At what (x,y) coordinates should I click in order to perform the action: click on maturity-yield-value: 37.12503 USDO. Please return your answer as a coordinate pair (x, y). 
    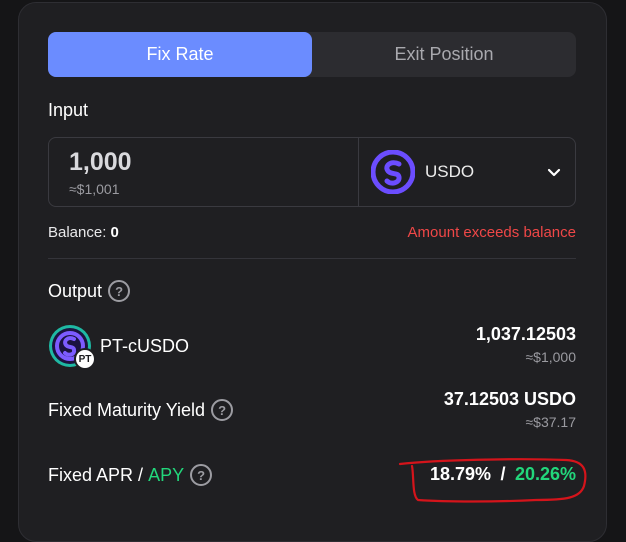
    Looking at the image, I should click on (509, 399).